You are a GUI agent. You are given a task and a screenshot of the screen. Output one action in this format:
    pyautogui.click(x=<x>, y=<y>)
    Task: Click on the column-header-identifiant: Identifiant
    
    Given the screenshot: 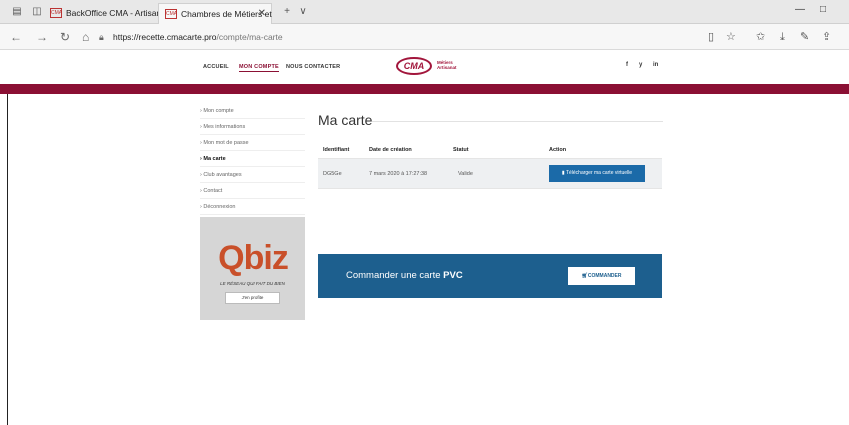 What is the action you would take?
    pyautogui.click(x=336, y=150)
    